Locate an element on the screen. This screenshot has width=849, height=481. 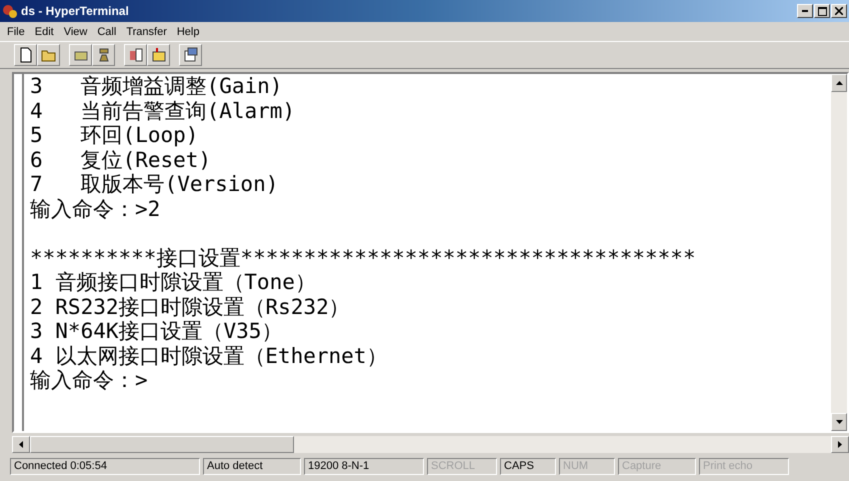
properties-button is located at coordinates (190, 55).